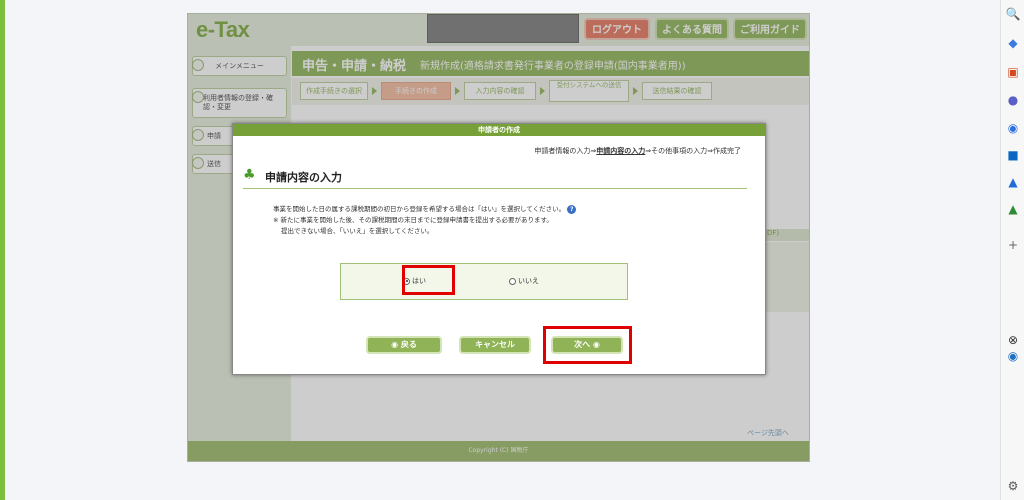 The height and width of the screenshot is (500, 1024). I want to click on heading-text: 申請内容の入力, so click(303, 177).